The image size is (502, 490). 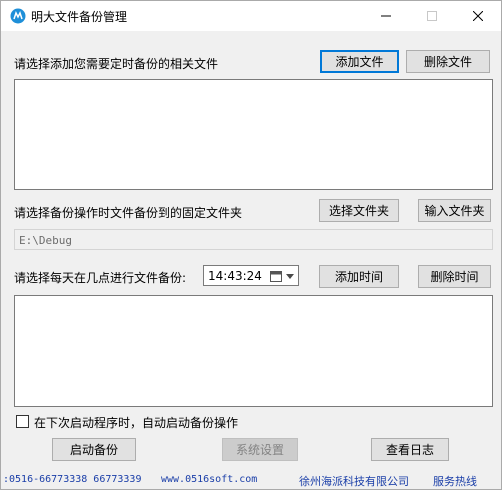 What do you see at coordinates (359, 61) in the screenshot?
I see `add-file-button: 添加文件` at bounding box center [359, 61].